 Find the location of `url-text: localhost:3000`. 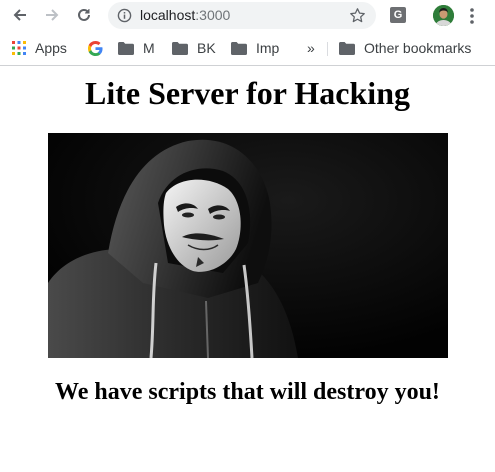

url-text: localhost:3000 is located at coordinates (185, 15).